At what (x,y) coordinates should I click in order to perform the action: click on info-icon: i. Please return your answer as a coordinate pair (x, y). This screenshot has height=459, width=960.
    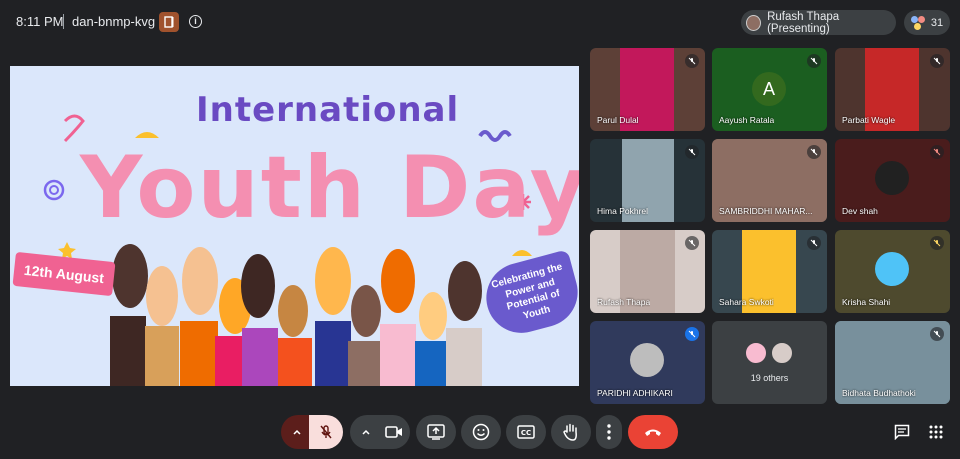
    Looking at the image, I should click on (195, 21).